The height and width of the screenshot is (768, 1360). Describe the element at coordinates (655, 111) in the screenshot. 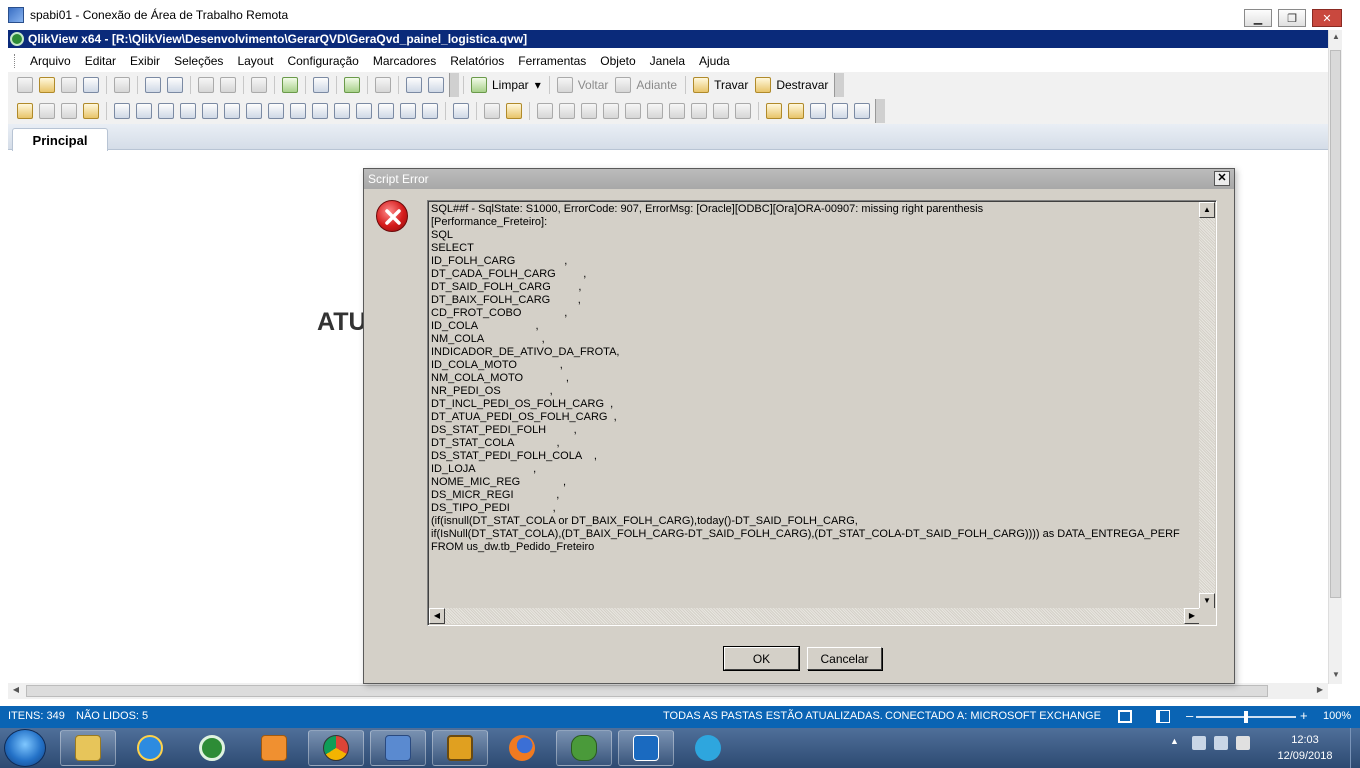

I see `align-middle-icon` at that location.